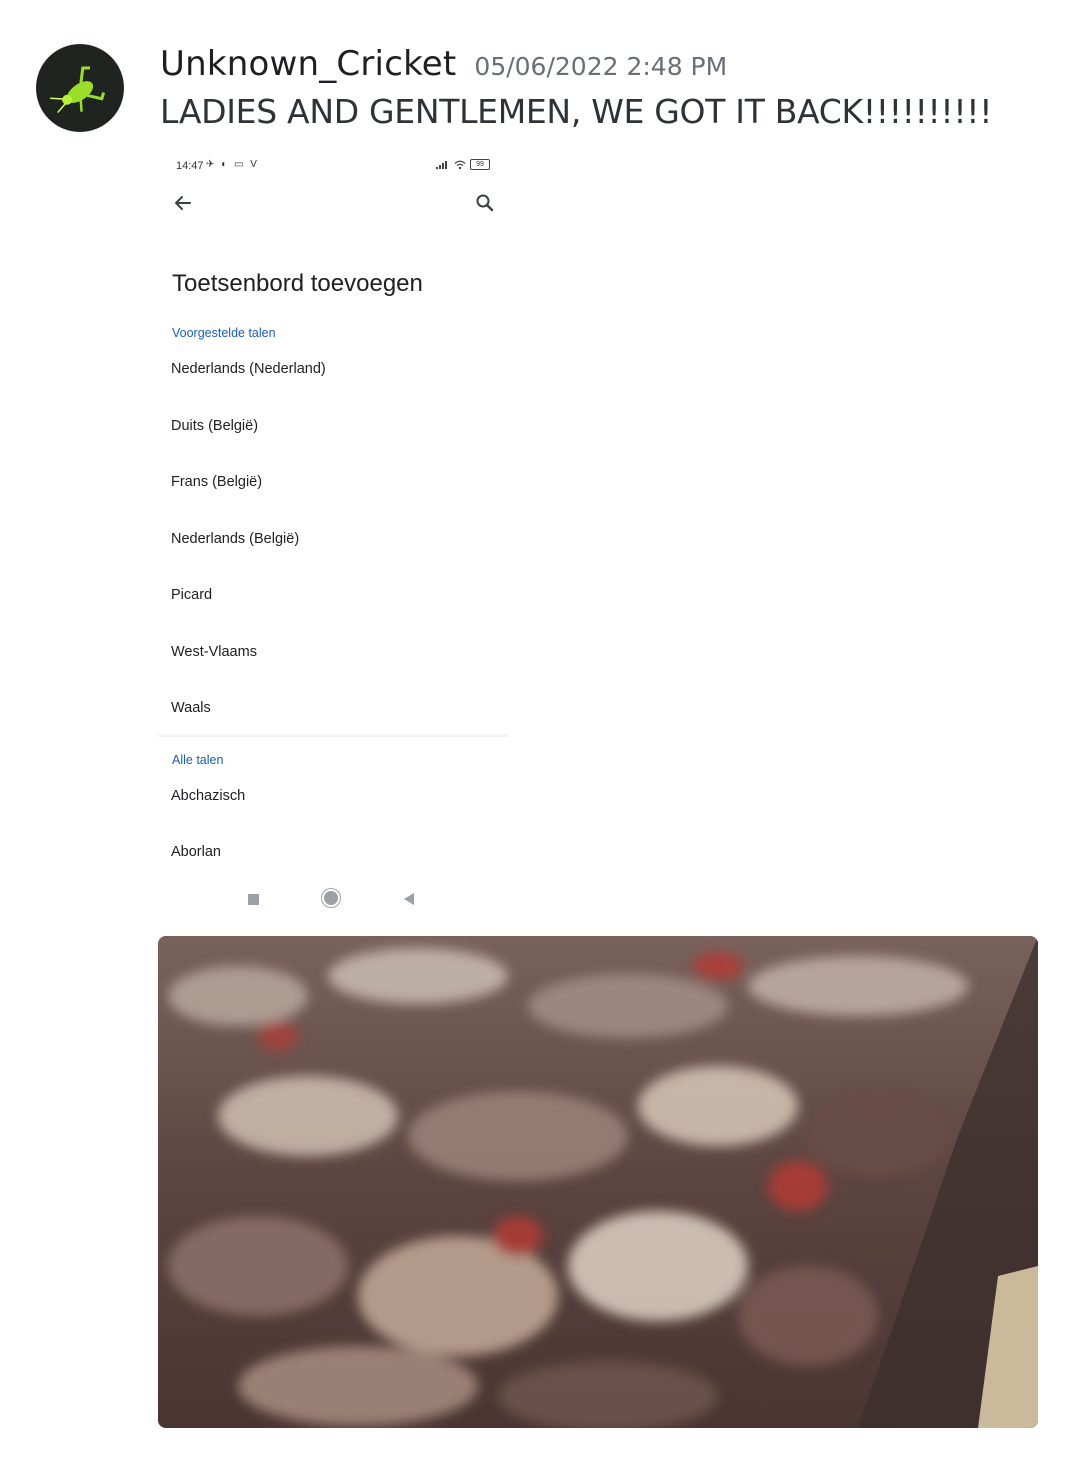 The height and width of the screenshot is (1470, 1080). Describe the element at coordinates (297, 283) in the screenshot. I see `screen-title: Toetsenbord toevoegen` at that location.